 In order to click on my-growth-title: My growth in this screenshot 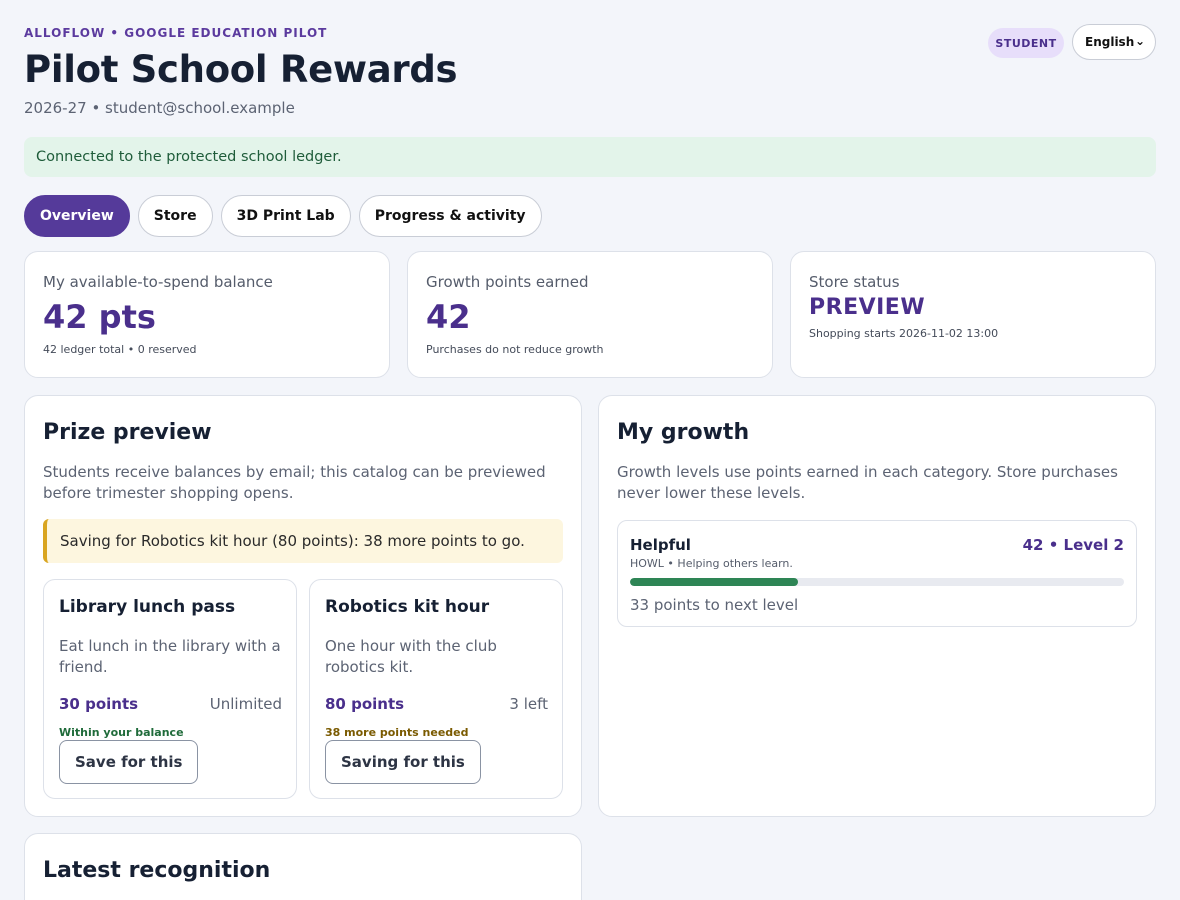, I will do `click(683, 432)`.